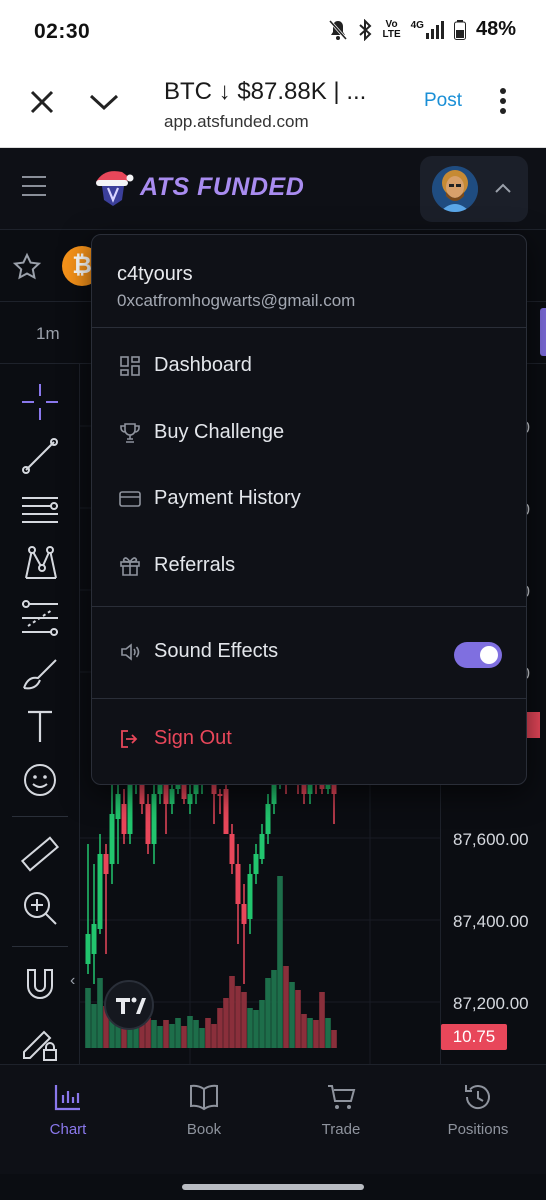 Image resolution: width=546 pixels, height=1200 pixels. I want to click on nav-trade: Trade, so click(341, 1109).